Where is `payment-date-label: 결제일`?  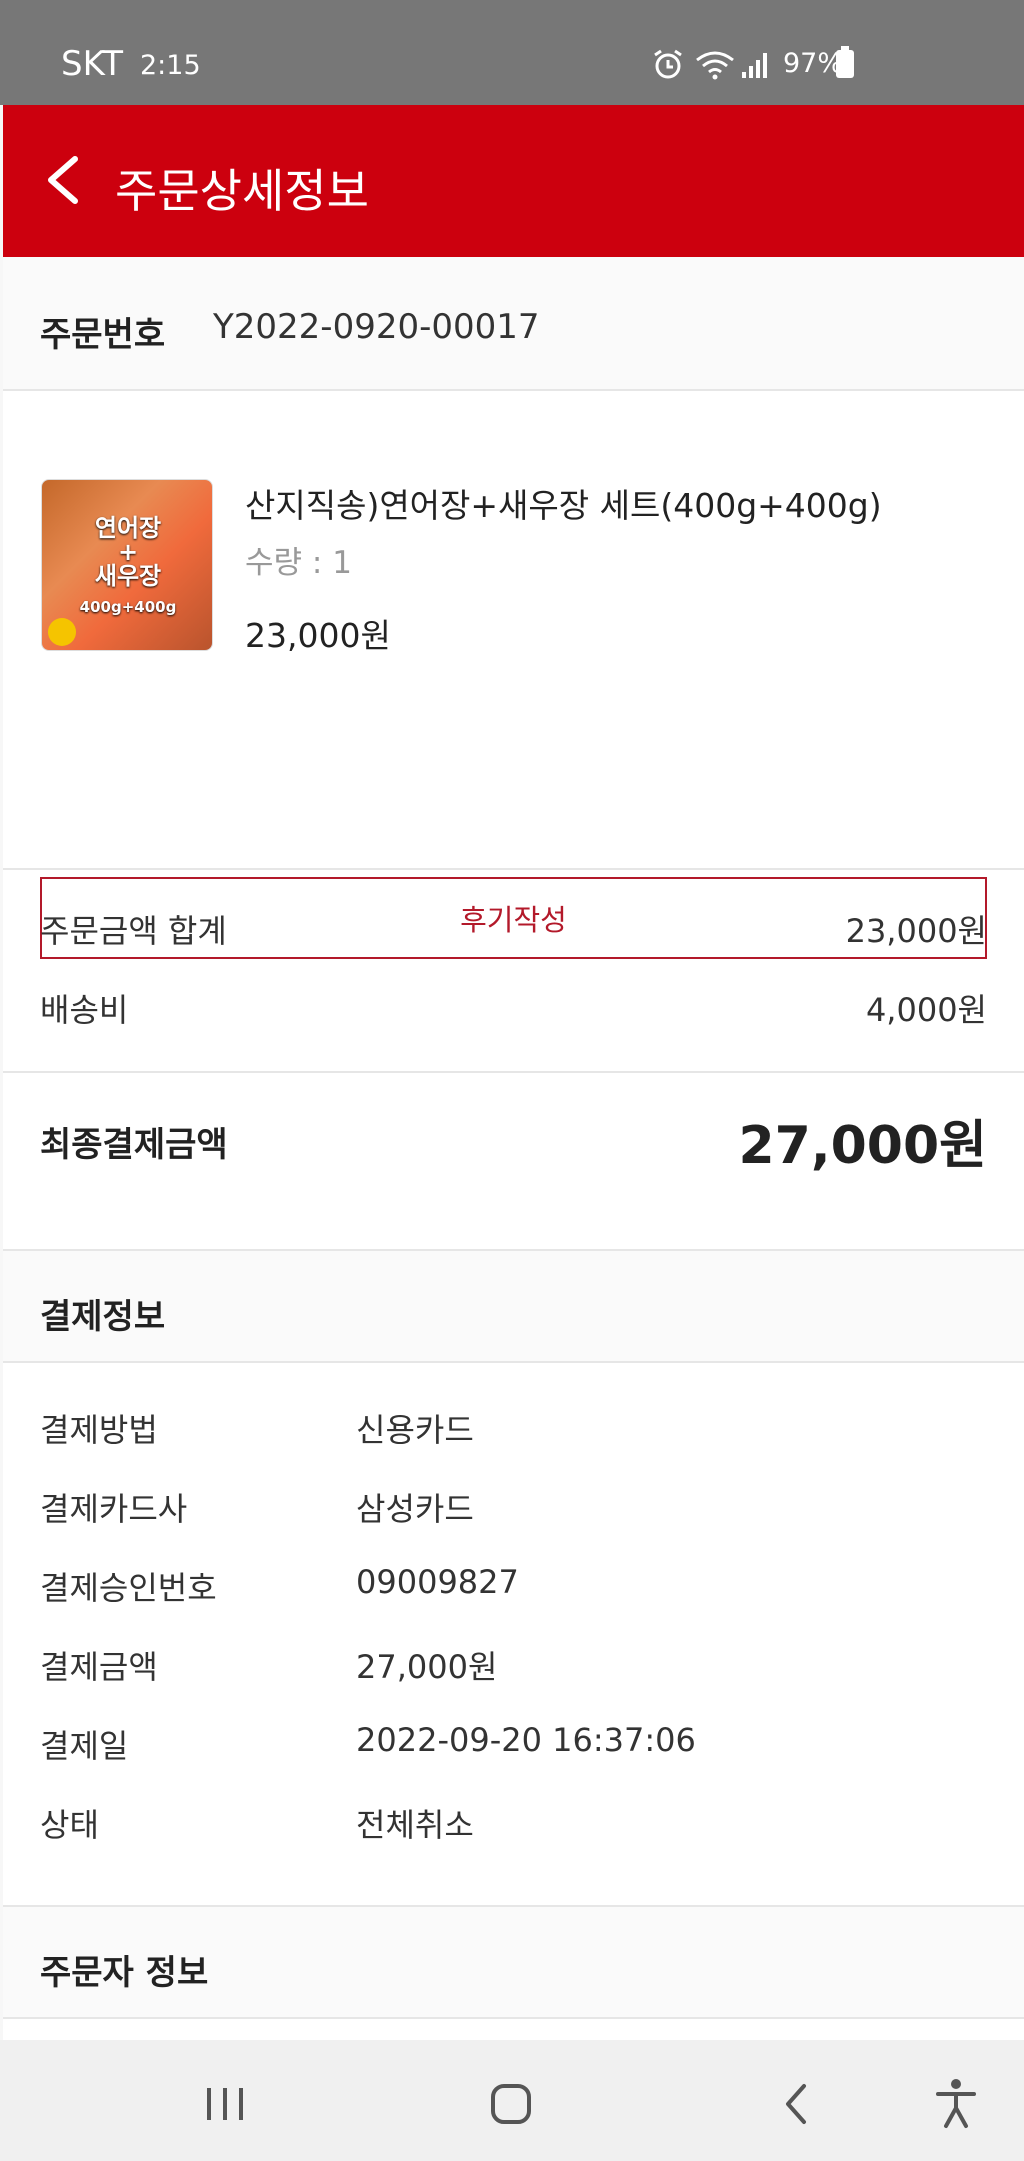
payment-date-label: 결제일 is located at coordinates (84, 1746).